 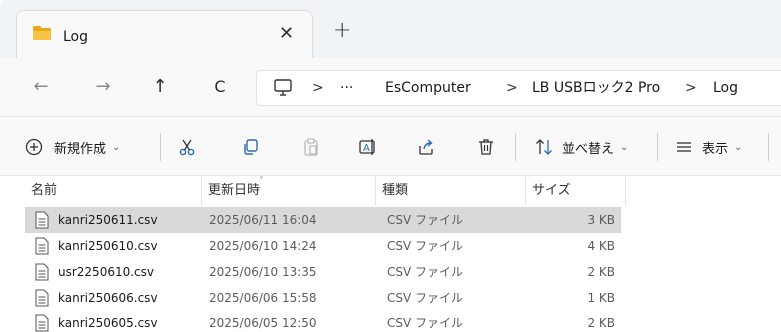 I want to click on view-button: 表示 ⌄, so click(x=708, y=147).